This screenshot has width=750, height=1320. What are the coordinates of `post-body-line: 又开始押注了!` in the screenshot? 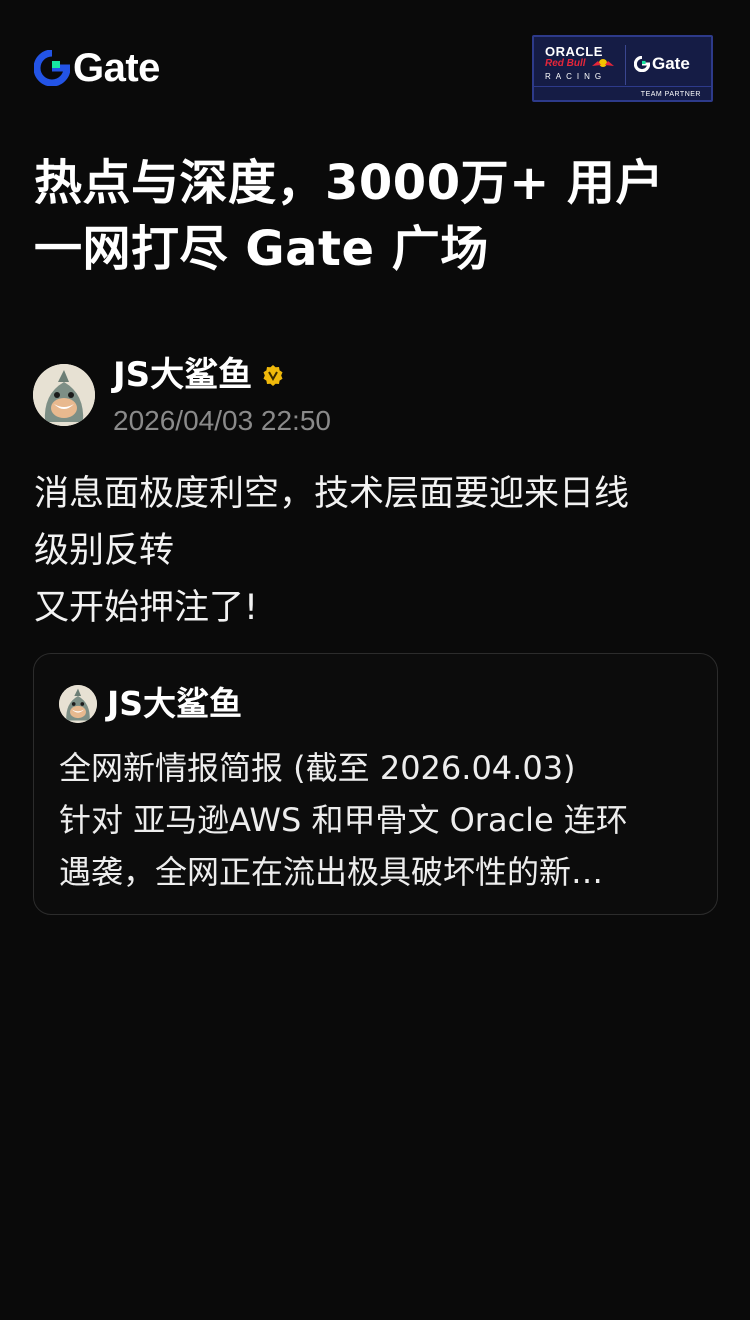 It's located at (146, 608).